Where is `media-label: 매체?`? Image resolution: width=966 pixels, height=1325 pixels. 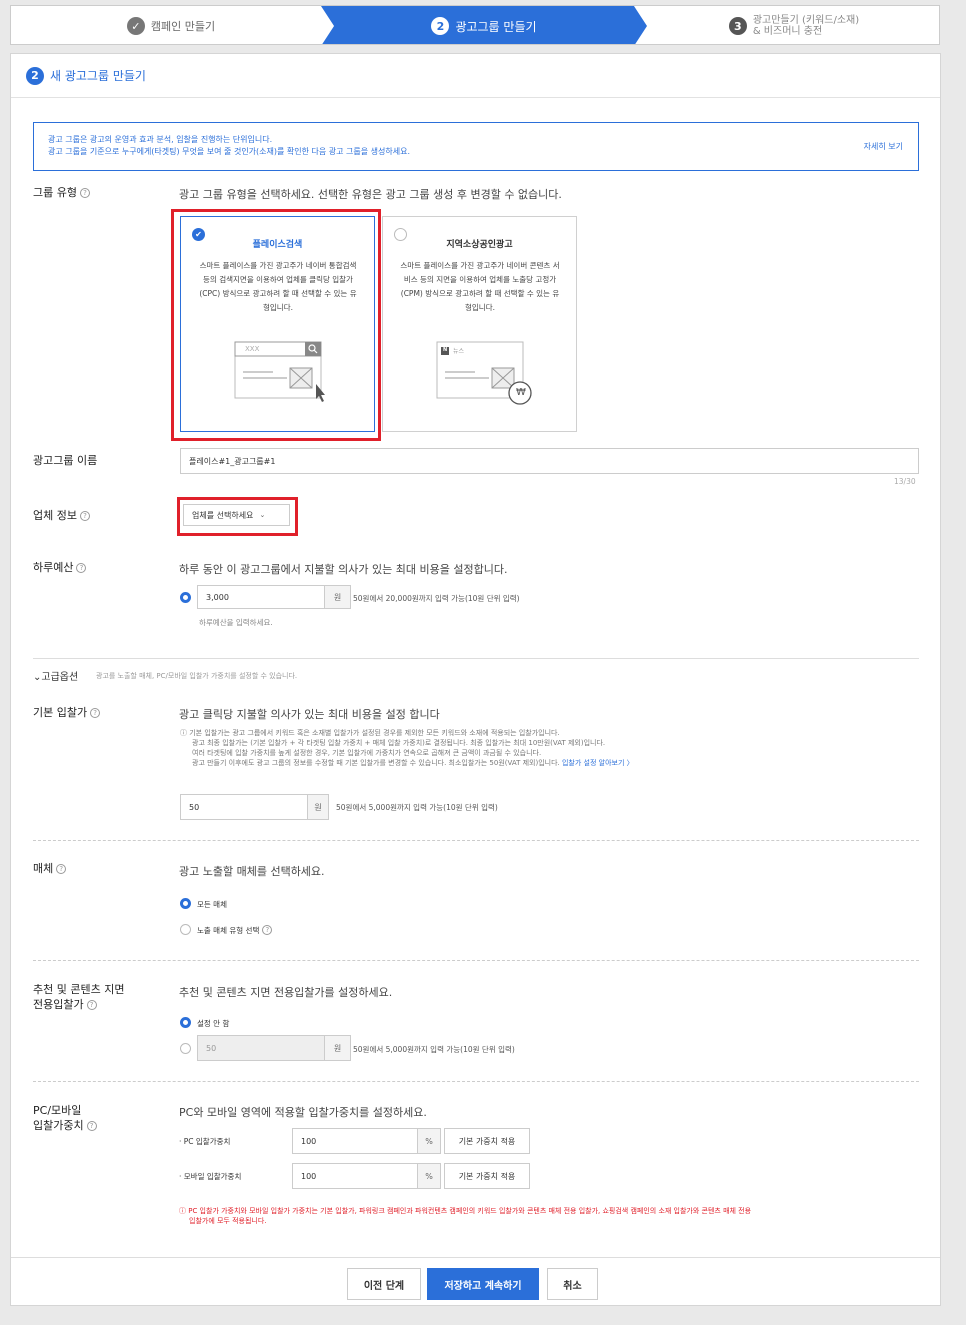
media-label: 매체? is located at coordinates (50, 868).